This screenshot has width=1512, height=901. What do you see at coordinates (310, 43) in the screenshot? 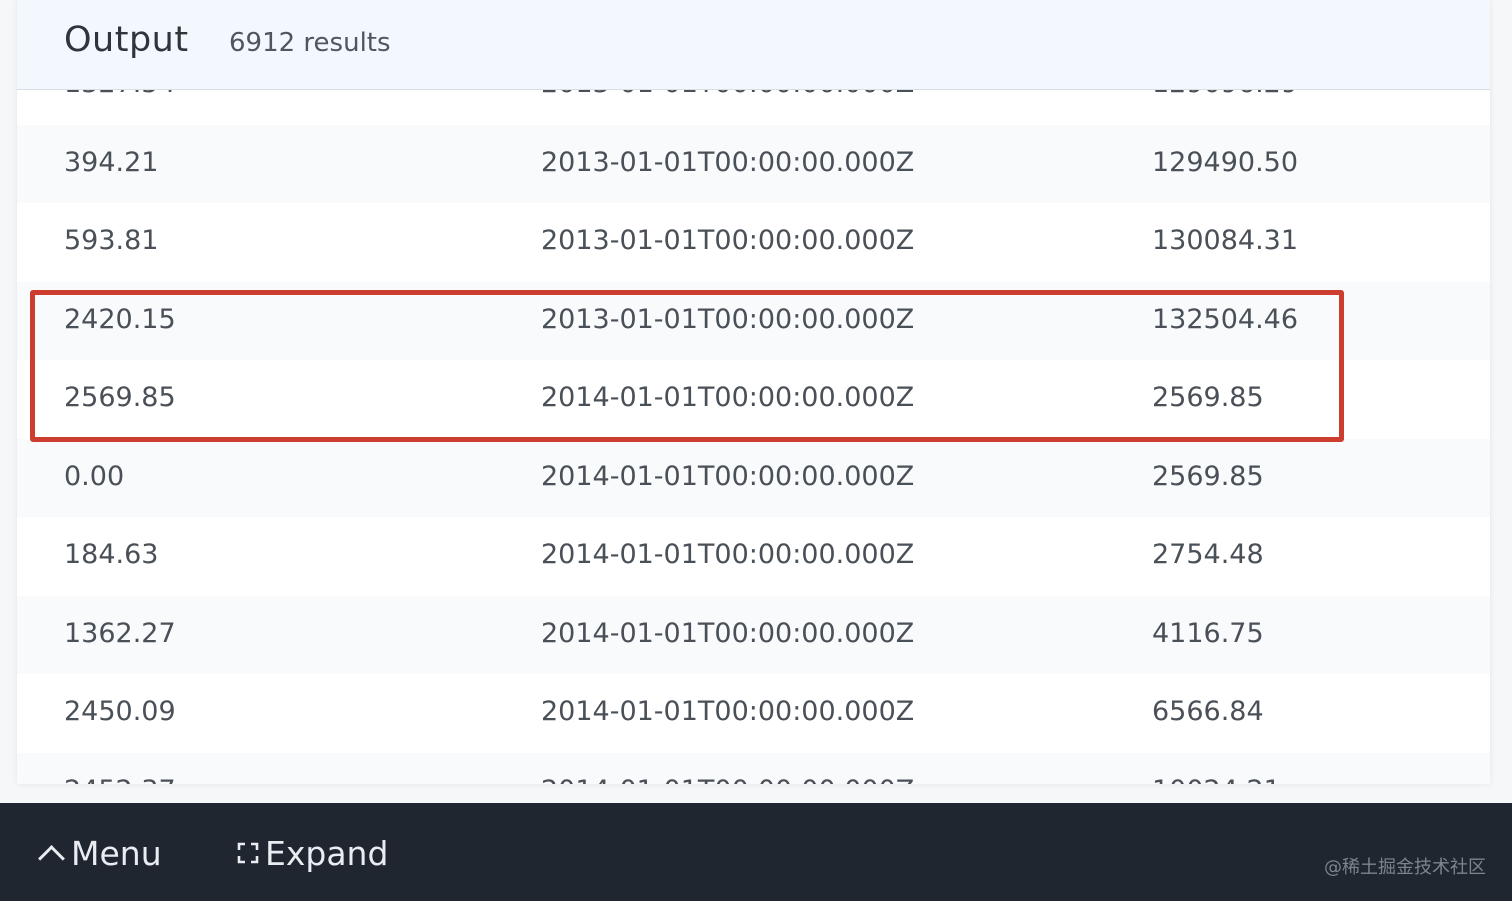
I see `result-count: 6912 results` at bounding box center [310, 43].